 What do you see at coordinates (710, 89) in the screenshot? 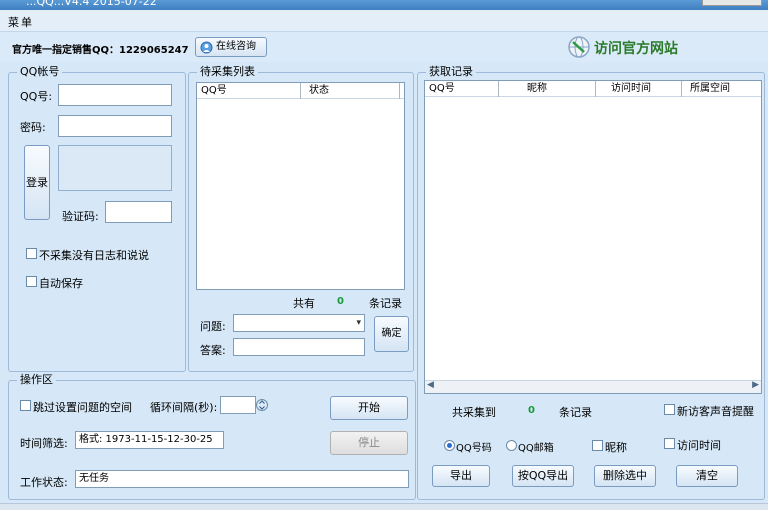
I see `records-col-space: 所属空间` at bounding box center [710, 89].